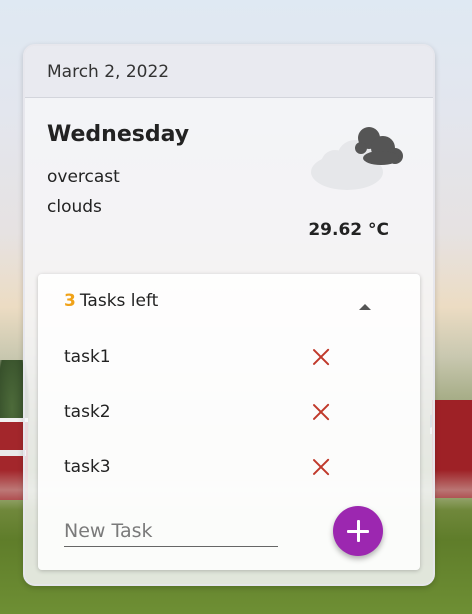 The image size is (472, 614). I want to click on tasks-left-header: 3 Tasks left, so click(111, 301).